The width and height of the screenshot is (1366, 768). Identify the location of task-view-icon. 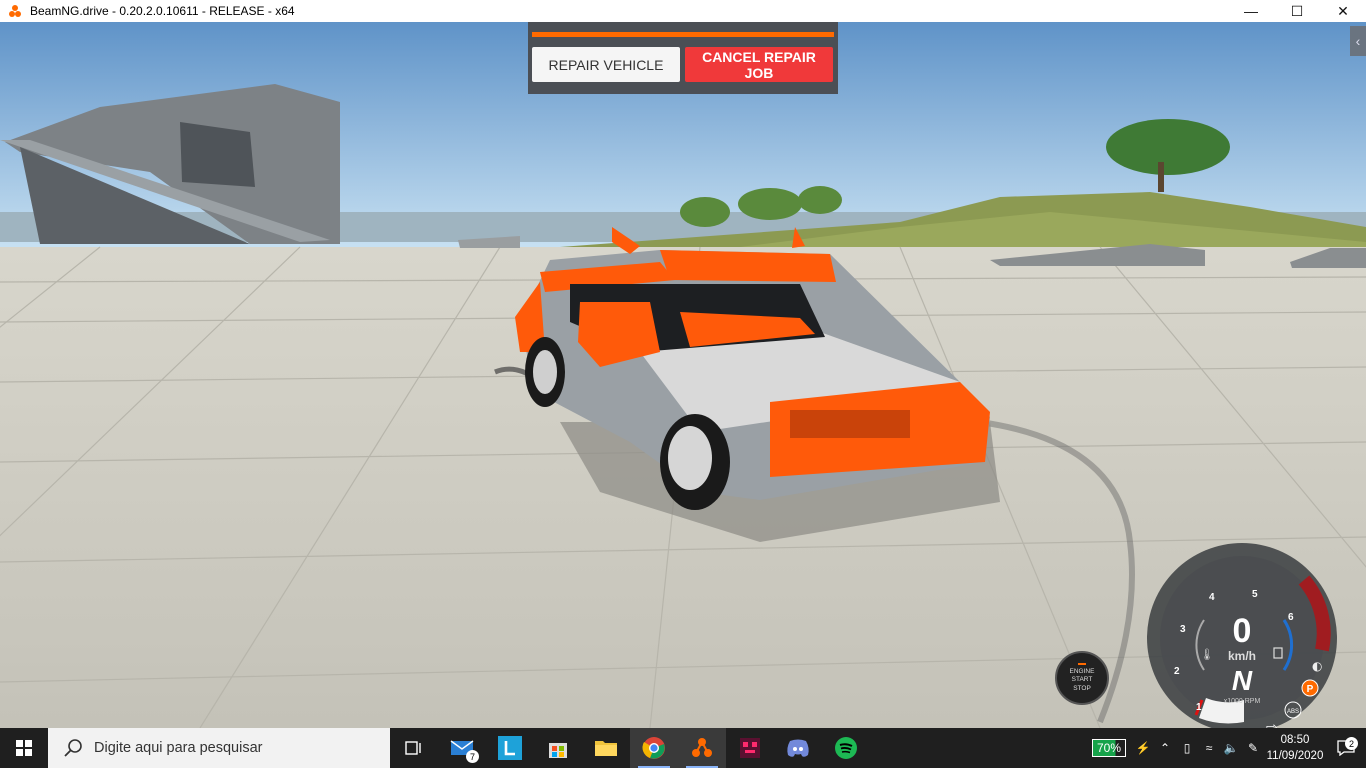
(413, 748).